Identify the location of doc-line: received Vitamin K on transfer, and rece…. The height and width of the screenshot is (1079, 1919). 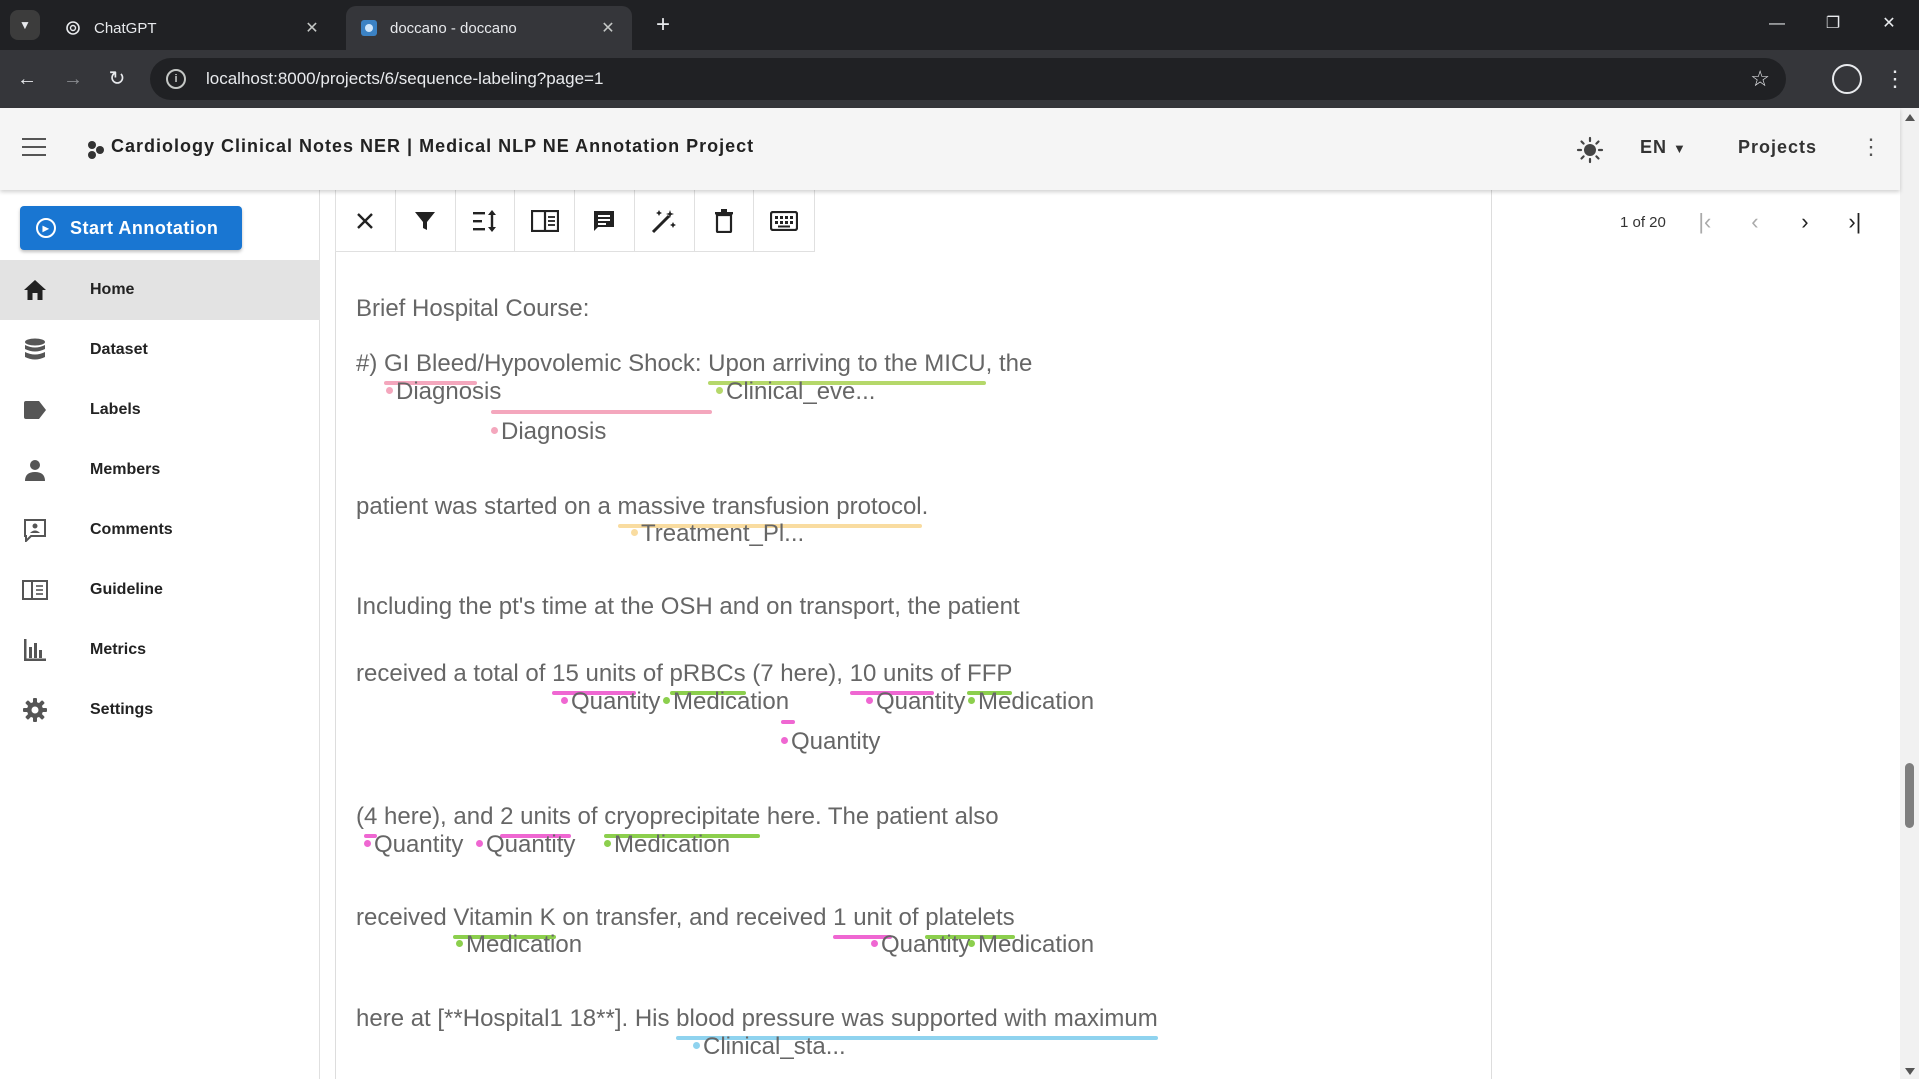
(685, 918).